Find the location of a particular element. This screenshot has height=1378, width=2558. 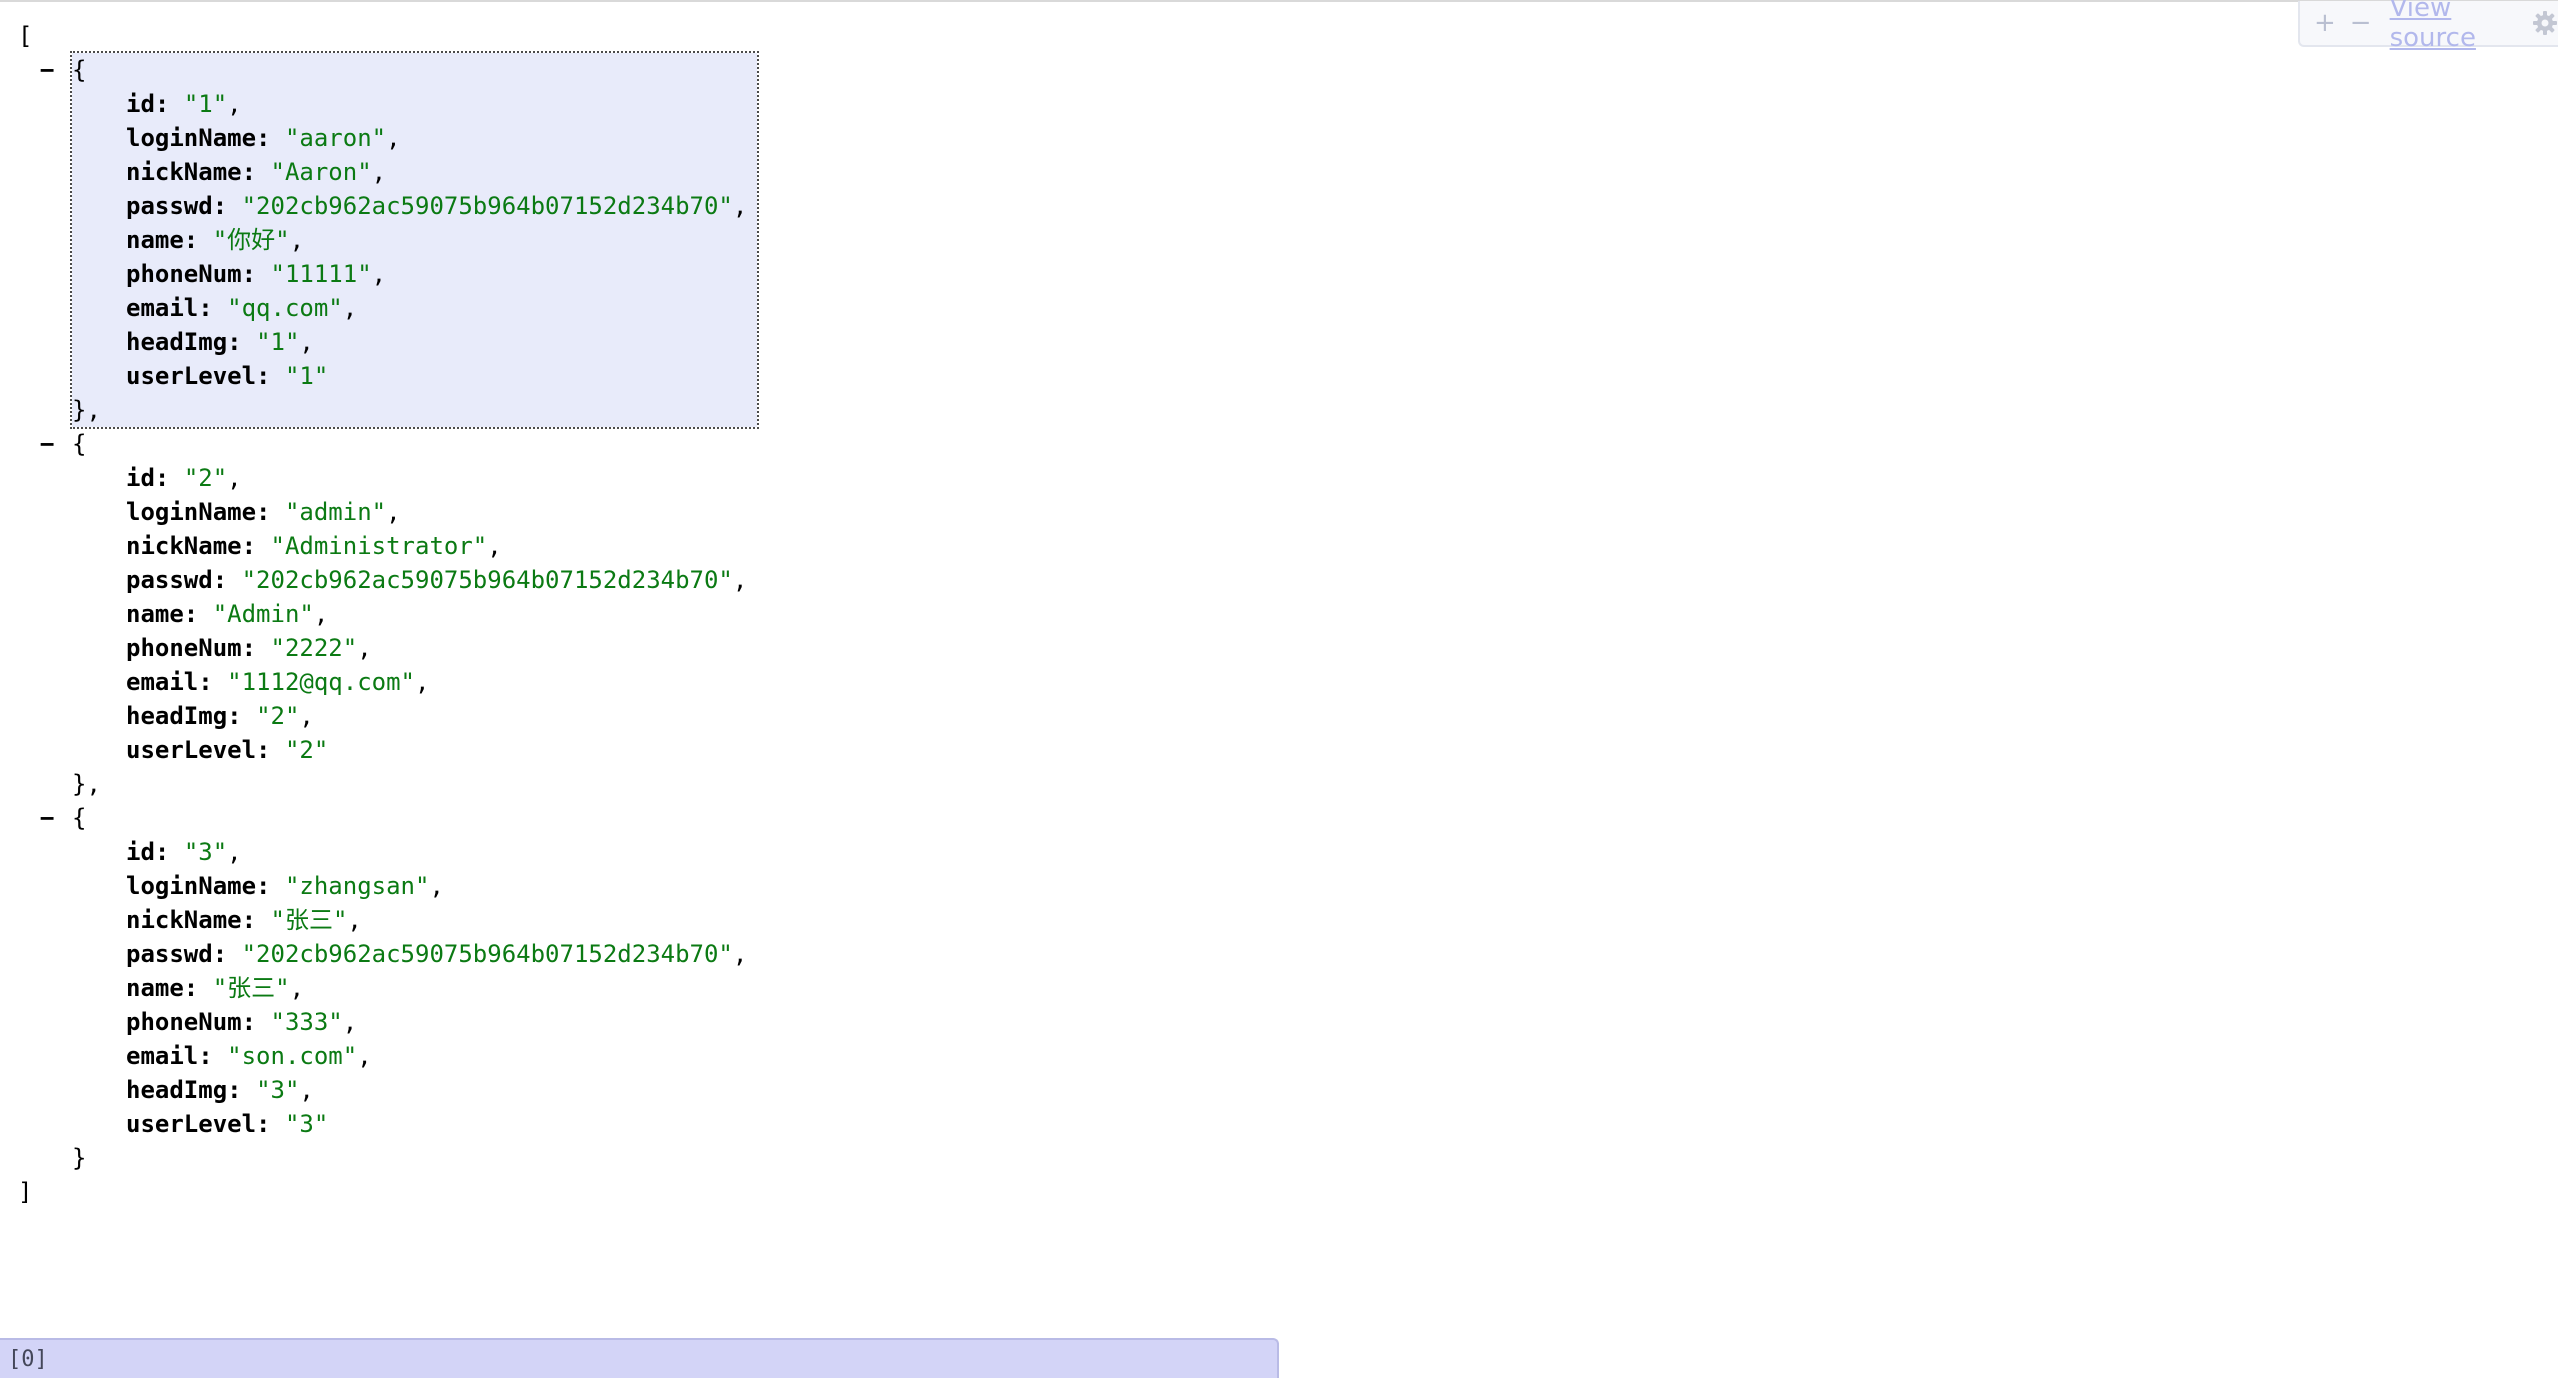

property-key: nickName is located at coordinates (184, 172).